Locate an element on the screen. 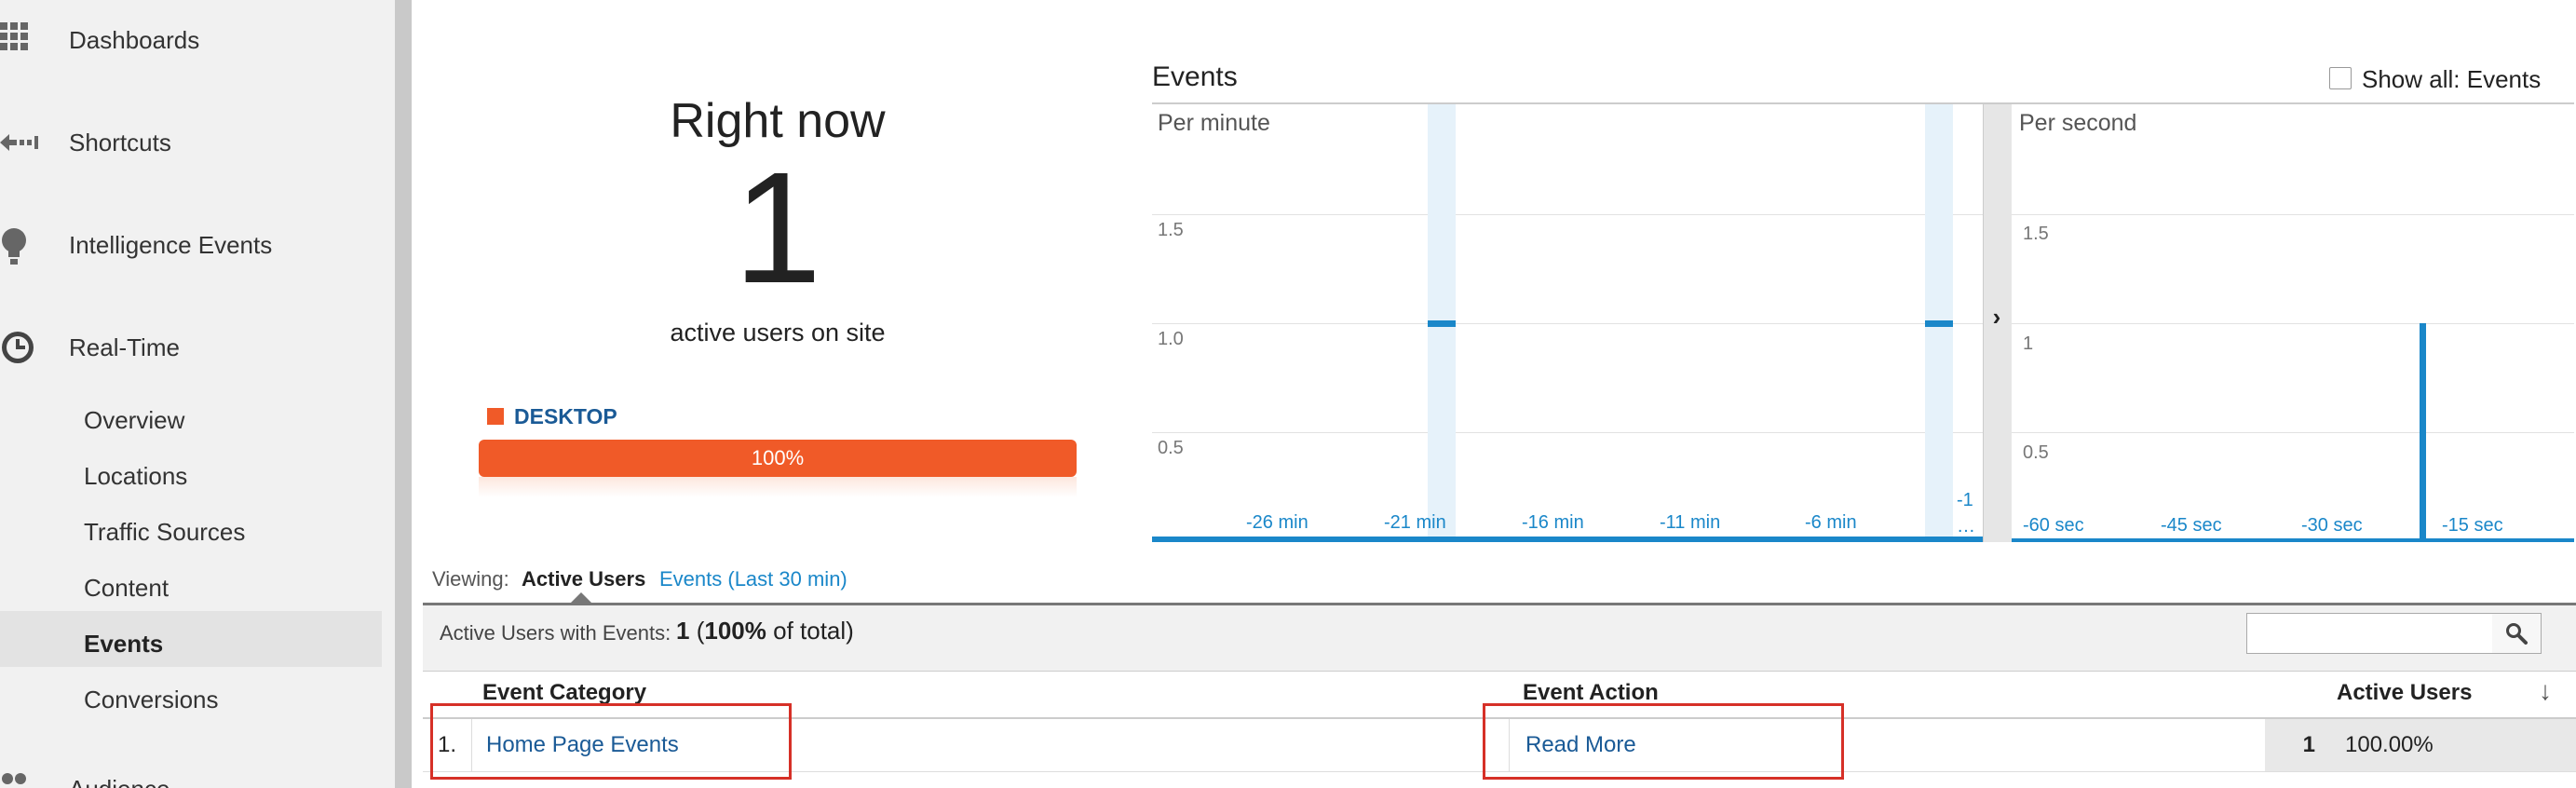 Image resolution: width=2576 pixels, height=788 pixels. show-all-label: Show all: Events is located at coordinates (2451, 79).